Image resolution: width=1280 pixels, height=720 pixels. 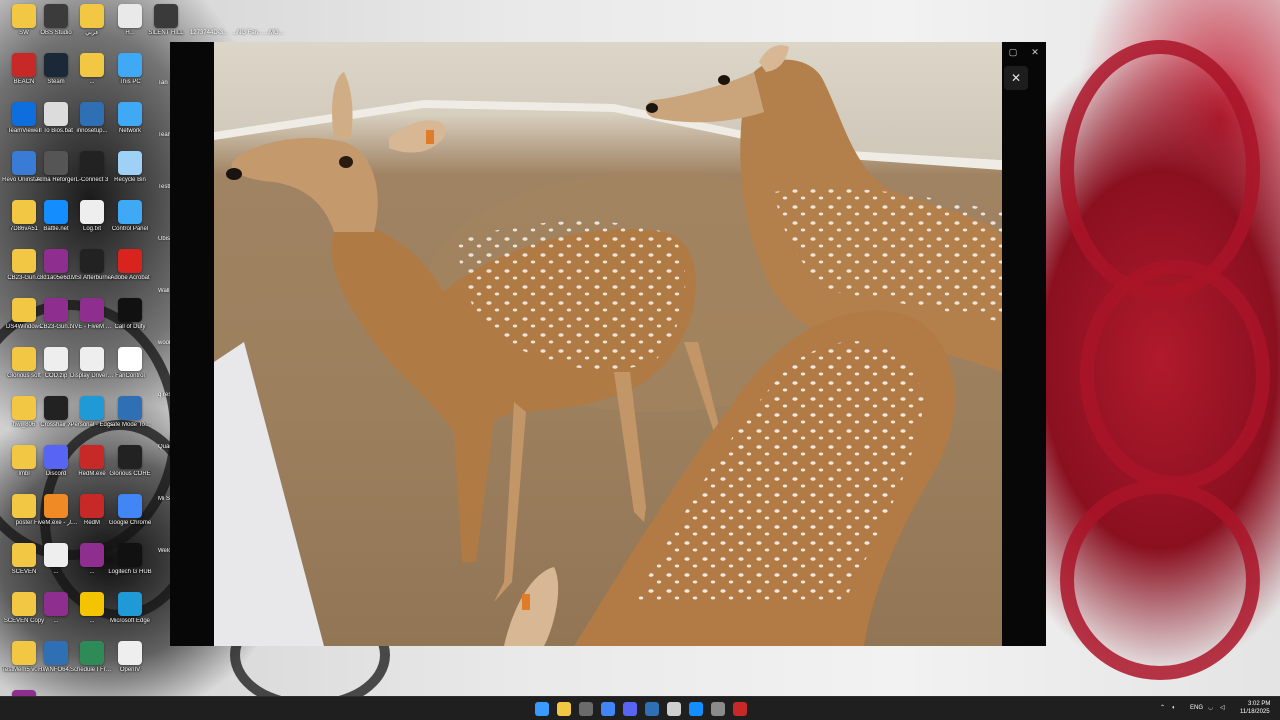 I want to click on desktop-icon: FanControl, so click(x=130, y=371).